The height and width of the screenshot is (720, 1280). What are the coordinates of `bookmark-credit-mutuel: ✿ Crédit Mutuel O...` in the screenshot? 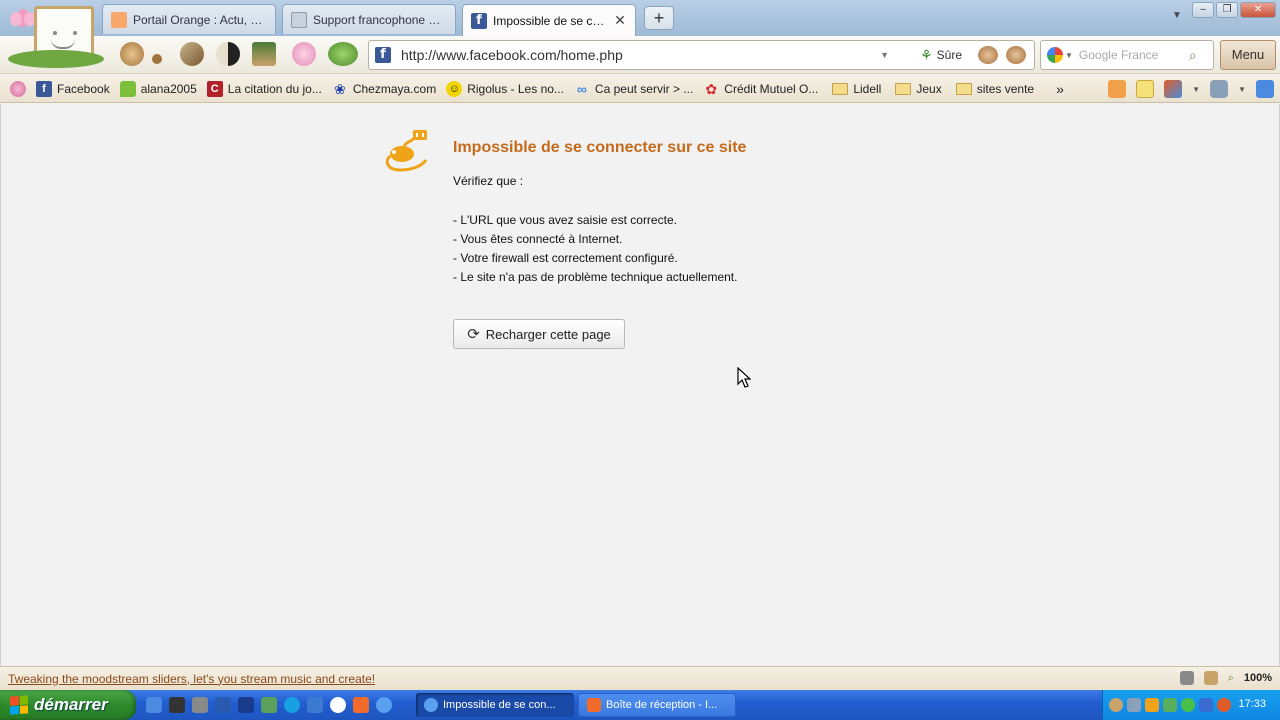 It's located at (760, 89).